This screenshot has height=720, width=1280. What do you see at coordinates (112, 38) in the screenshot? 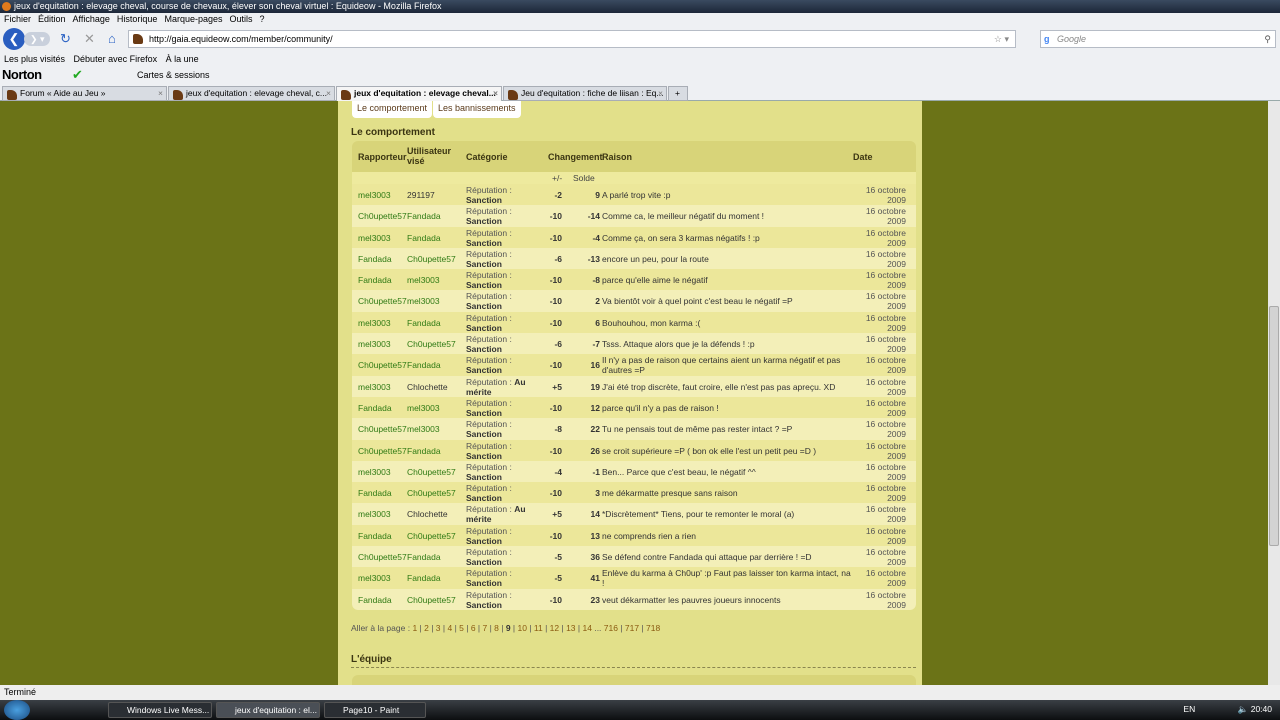
I see `home-icon: ⌂` at bounding box center [112, 38].